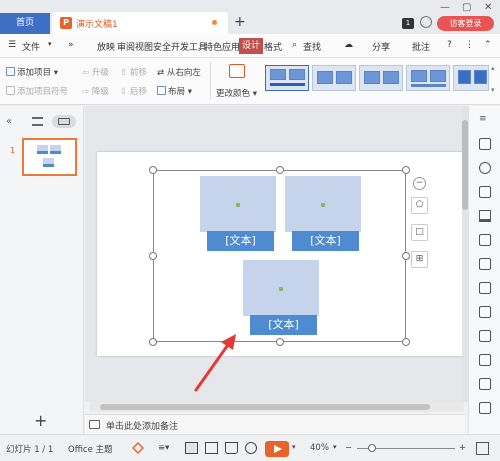 Image resolution: width=500 pixels, height=461 pixels. Describe the element at coordinates (140, 23) in the screenshot. I see `tab-document: P 演示文稿1` at that location.